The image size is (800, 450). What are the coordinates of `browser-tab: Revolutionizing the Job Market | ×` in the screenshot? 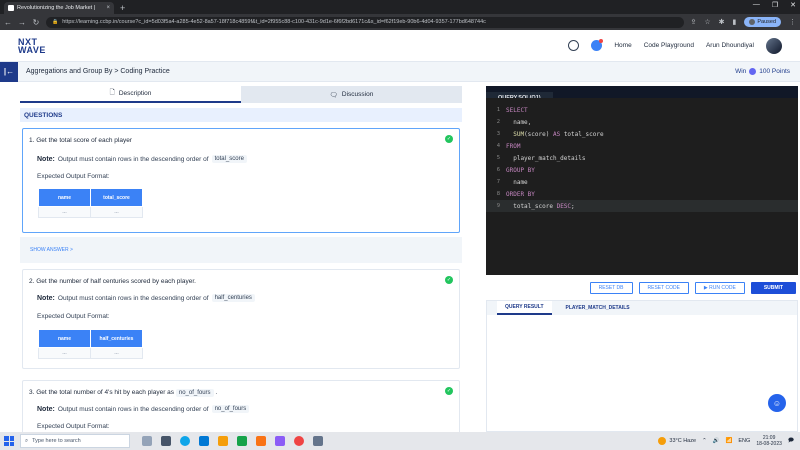 It's located at (59, 8).